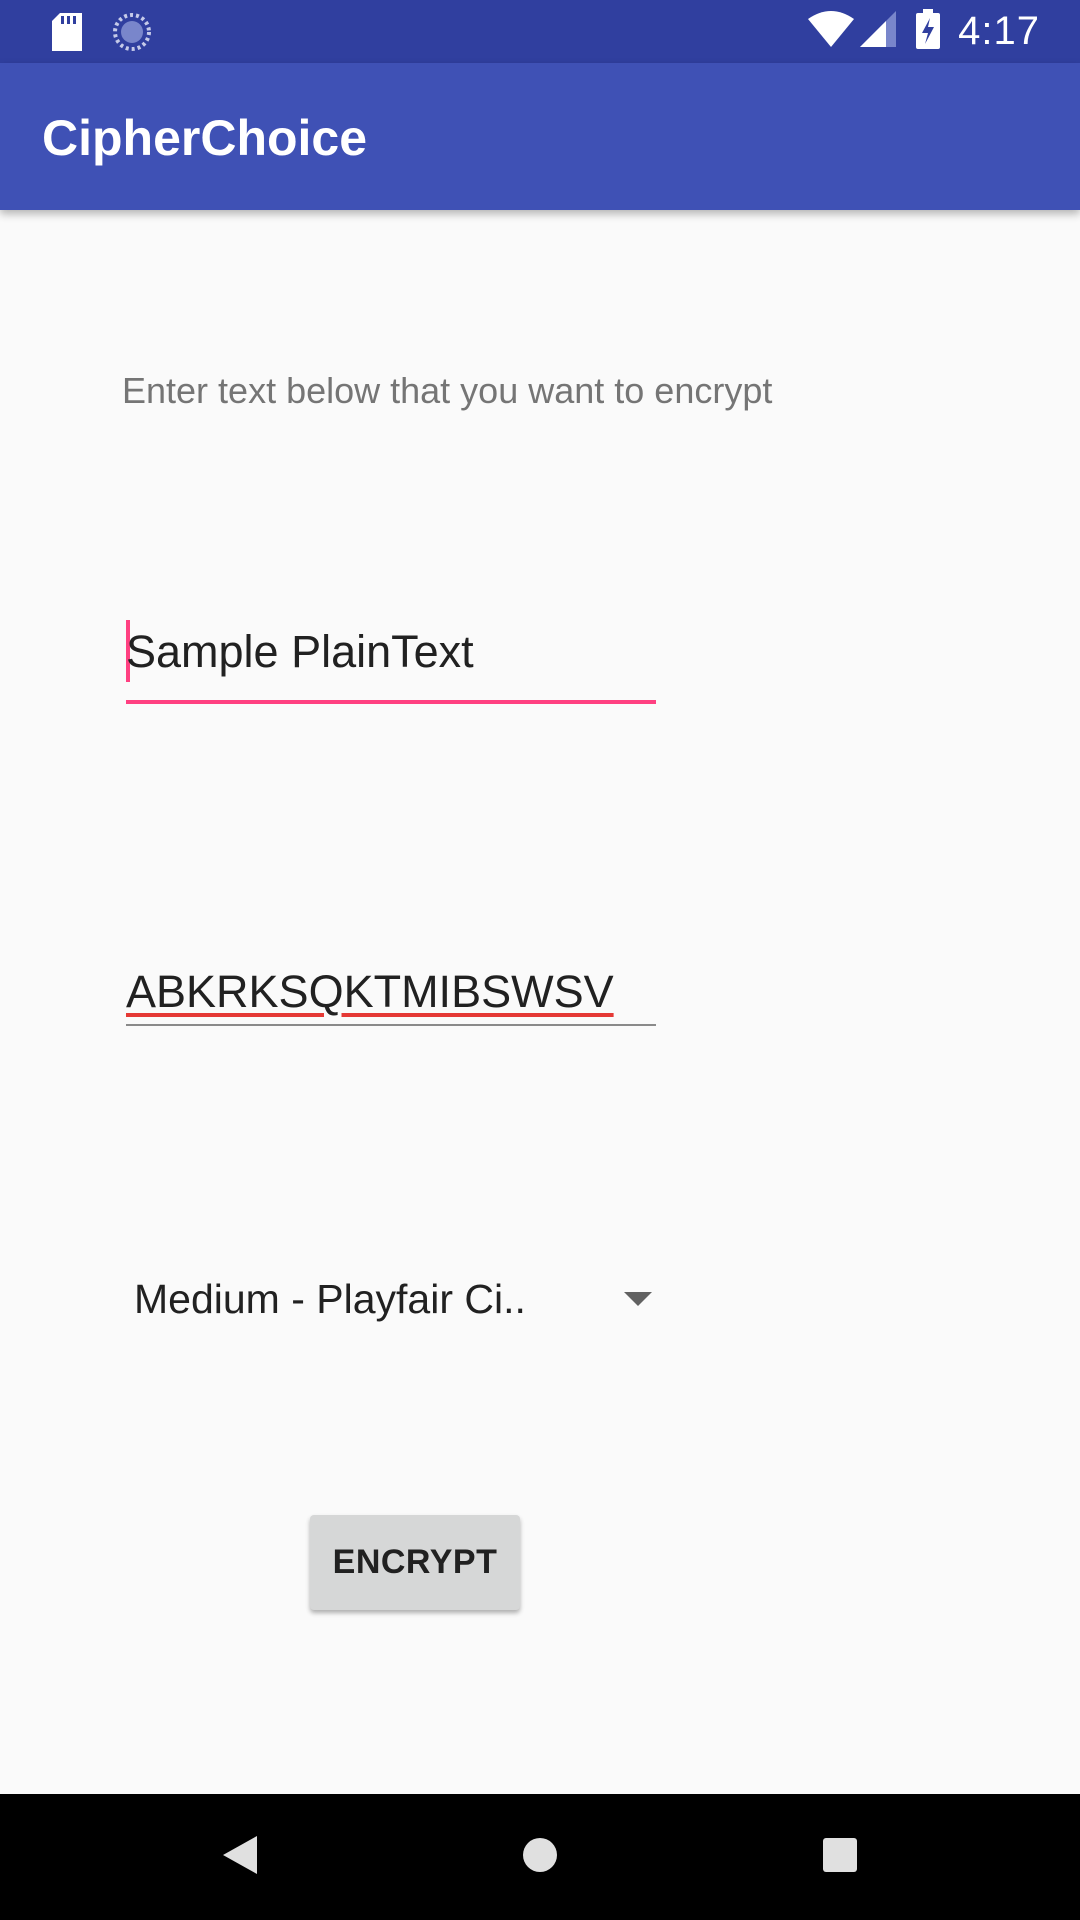 This screenshot has height=1920, width=1080. I want to click on plaintext-input: Sample PlainText, so click(391, 662).